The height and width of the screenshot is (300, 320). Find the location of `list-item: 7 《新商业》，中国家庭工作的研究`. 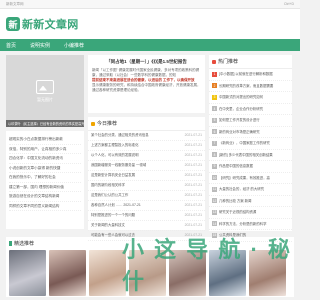

list-item: 7 《新商业》，中国家庭工作的研究 is located at coordinates (250, 144).